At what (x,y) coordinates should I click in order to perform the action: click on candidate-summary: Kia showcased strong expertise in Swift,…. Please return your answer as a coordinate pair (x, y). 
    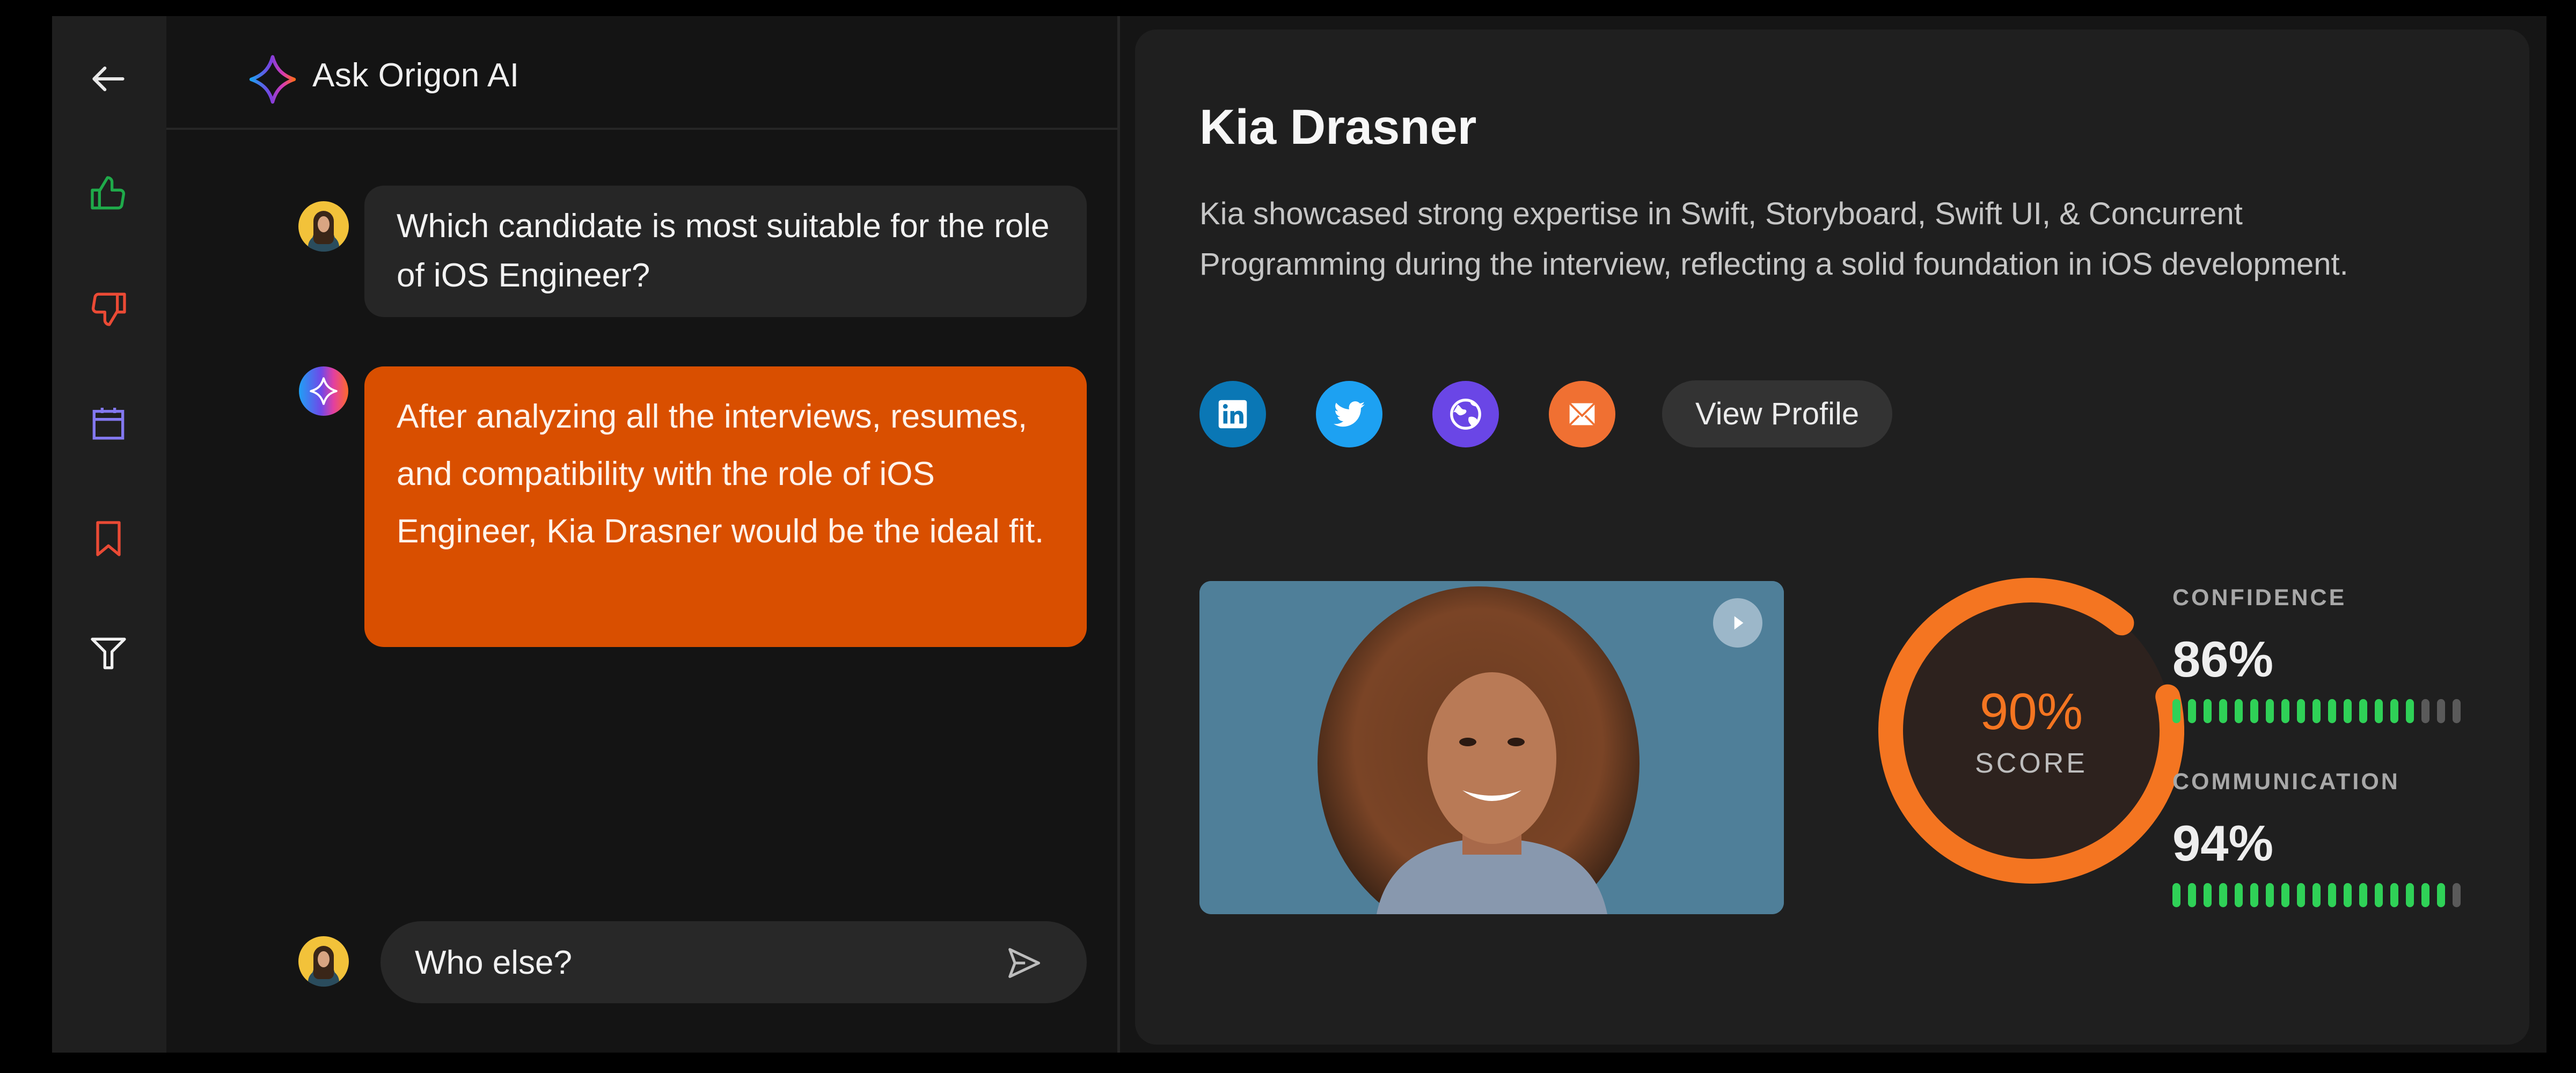
    Looking at the image, I should click on (1773, 239).